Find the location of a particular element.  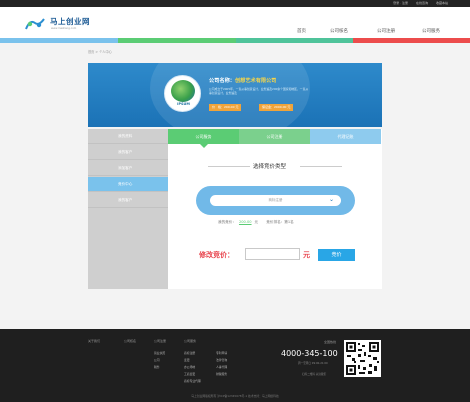

sidebar-item-add-client: 添加客户 is located at coordinates (128, 168).